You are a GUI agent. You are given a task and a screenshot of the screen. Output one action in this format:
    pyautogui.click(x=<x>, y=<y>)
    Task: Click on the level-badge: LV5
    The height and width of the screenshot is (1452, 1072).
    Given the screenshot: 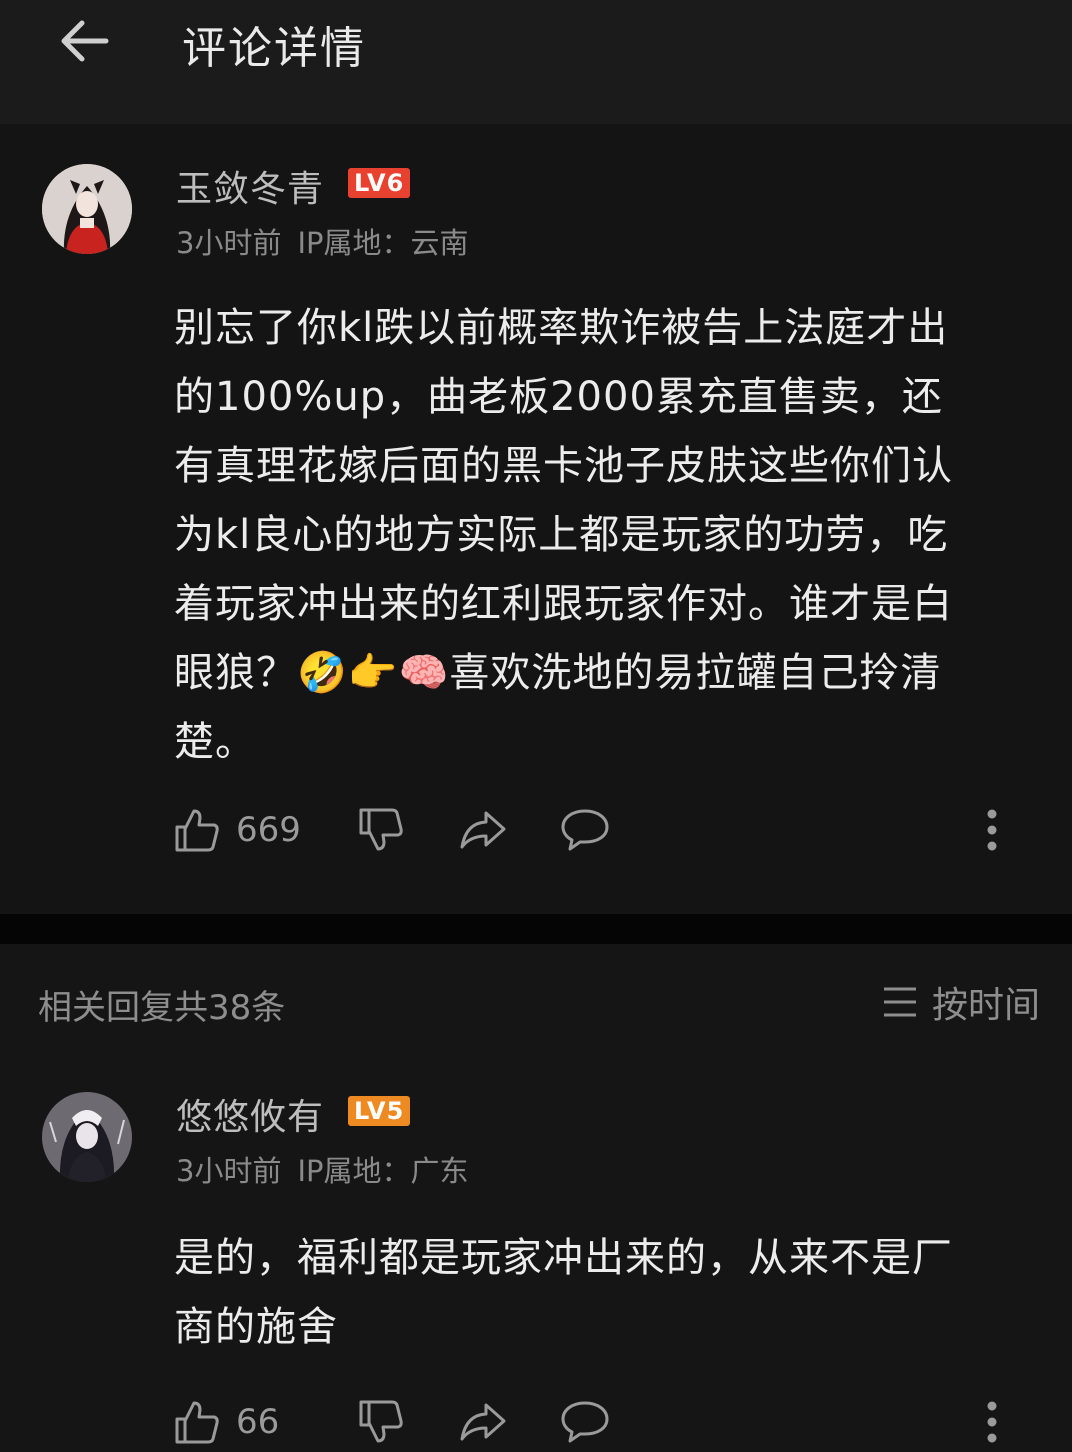 What is the action you would take?
    pyautogui.click(x=379, y=1111)
    